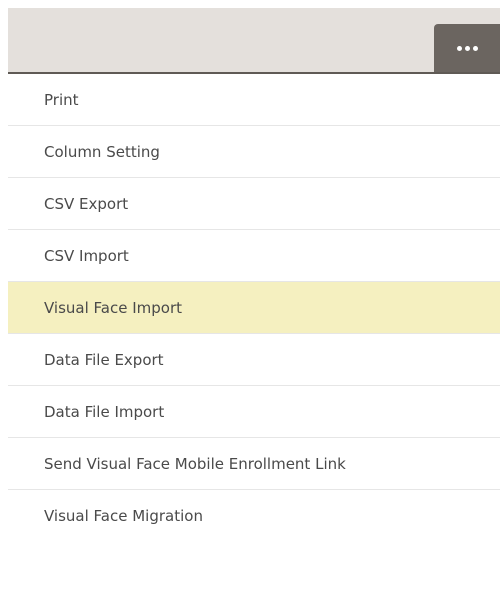 Image resolution: width=500 pixels, height=595 pixels. I want to click on menu-item-send-visual-face-mobile-enrollment-link: Send Visual Face Mobile Enrollment Link, so click(254, 464).